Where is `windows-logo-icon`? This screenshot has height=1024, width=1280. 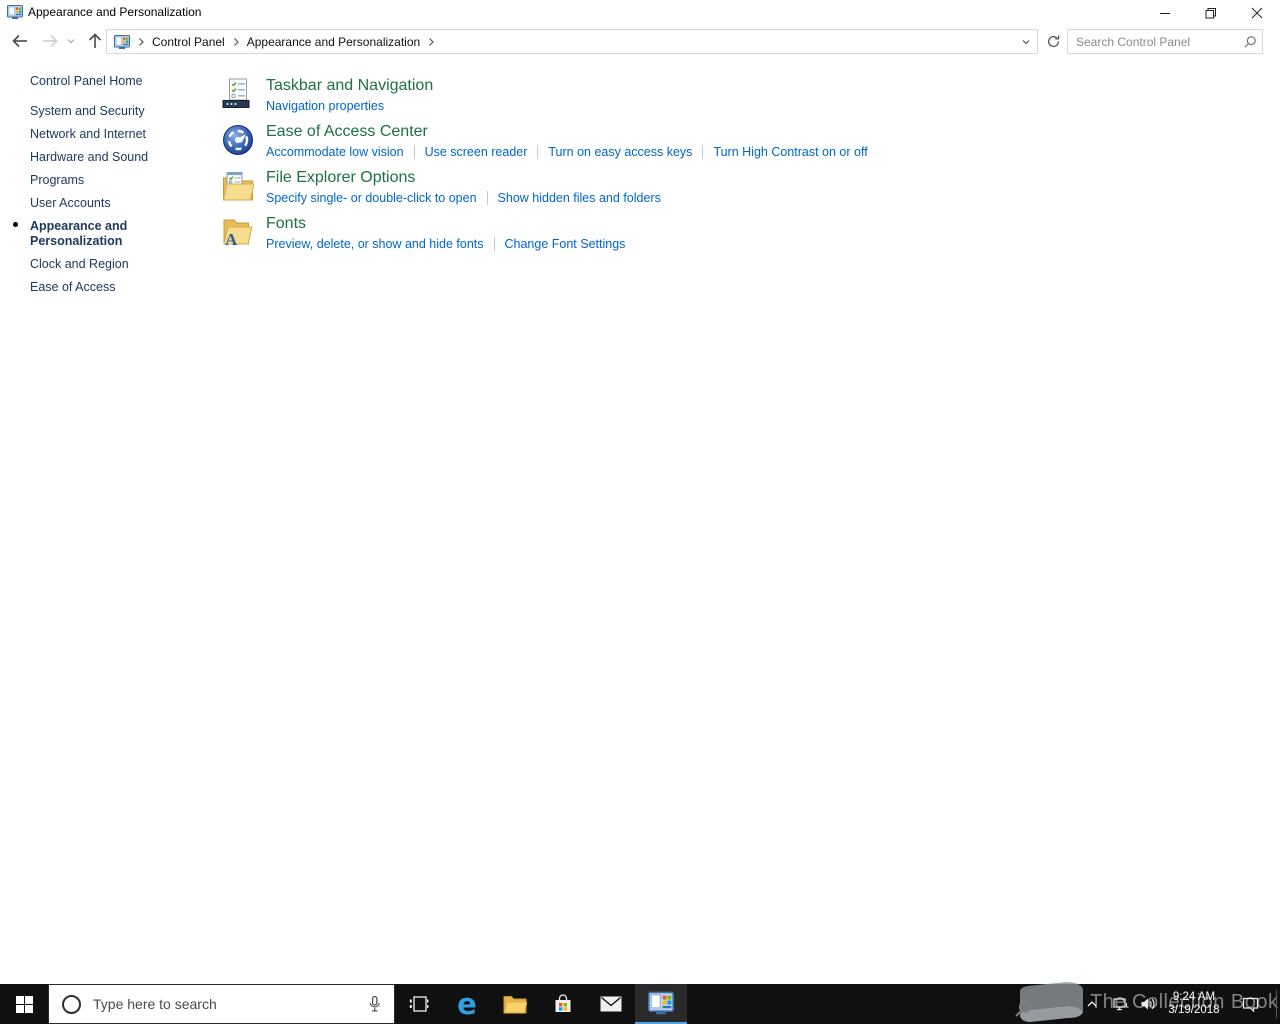 windows-logo-icon is located at coordinates (24, 1004).